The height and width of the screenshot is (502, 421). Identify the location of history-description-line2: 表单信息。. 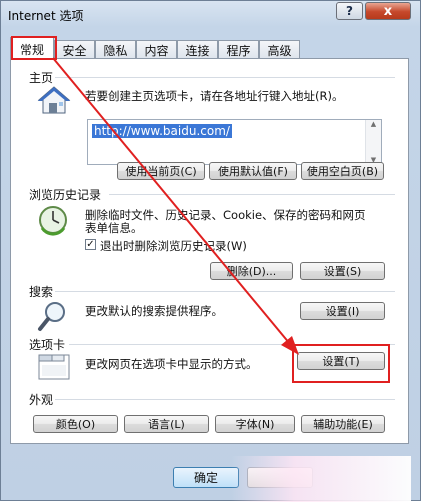
(114, 228).